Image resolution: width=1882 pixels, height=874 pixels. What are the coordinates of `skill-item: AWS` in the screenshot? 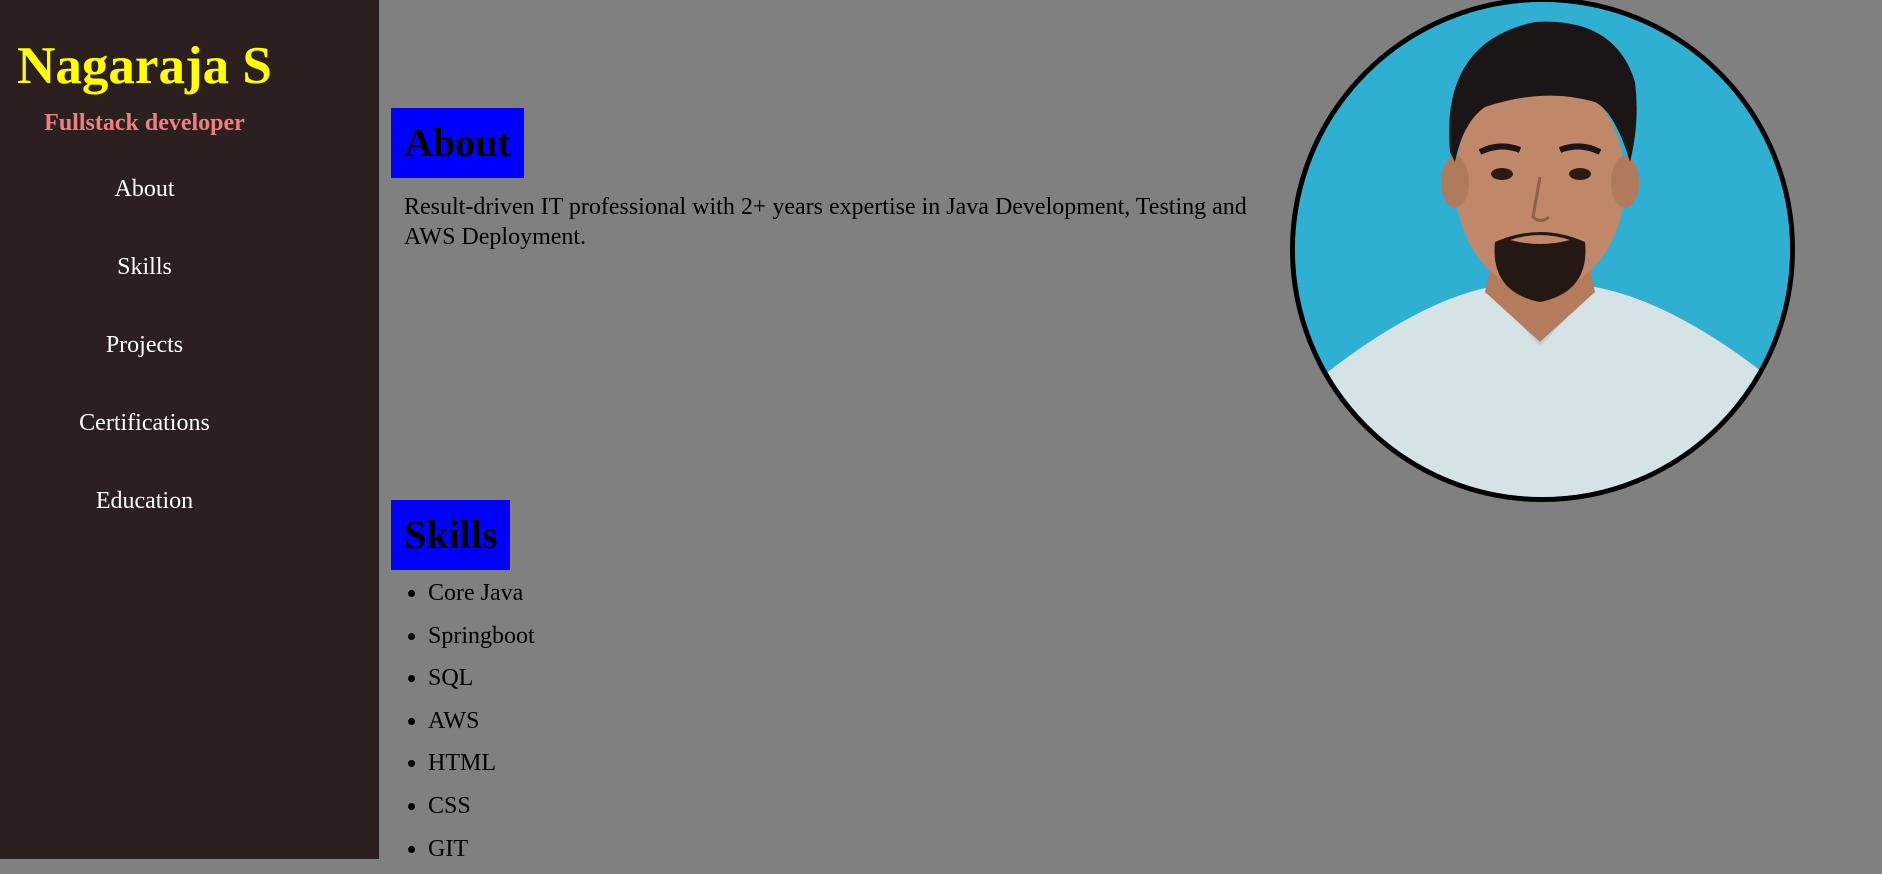 It's located at (481, 725).